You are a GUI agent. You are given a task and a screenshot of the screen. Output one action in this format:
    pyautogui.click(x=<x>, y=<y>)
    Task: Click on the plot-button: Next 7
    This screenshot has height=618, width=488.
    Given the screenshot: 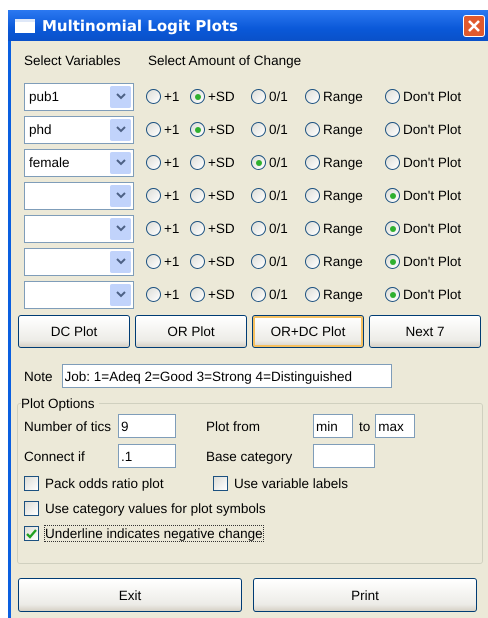 What is the action you would take?
    pyautogui.click(x=425, y=331)
    